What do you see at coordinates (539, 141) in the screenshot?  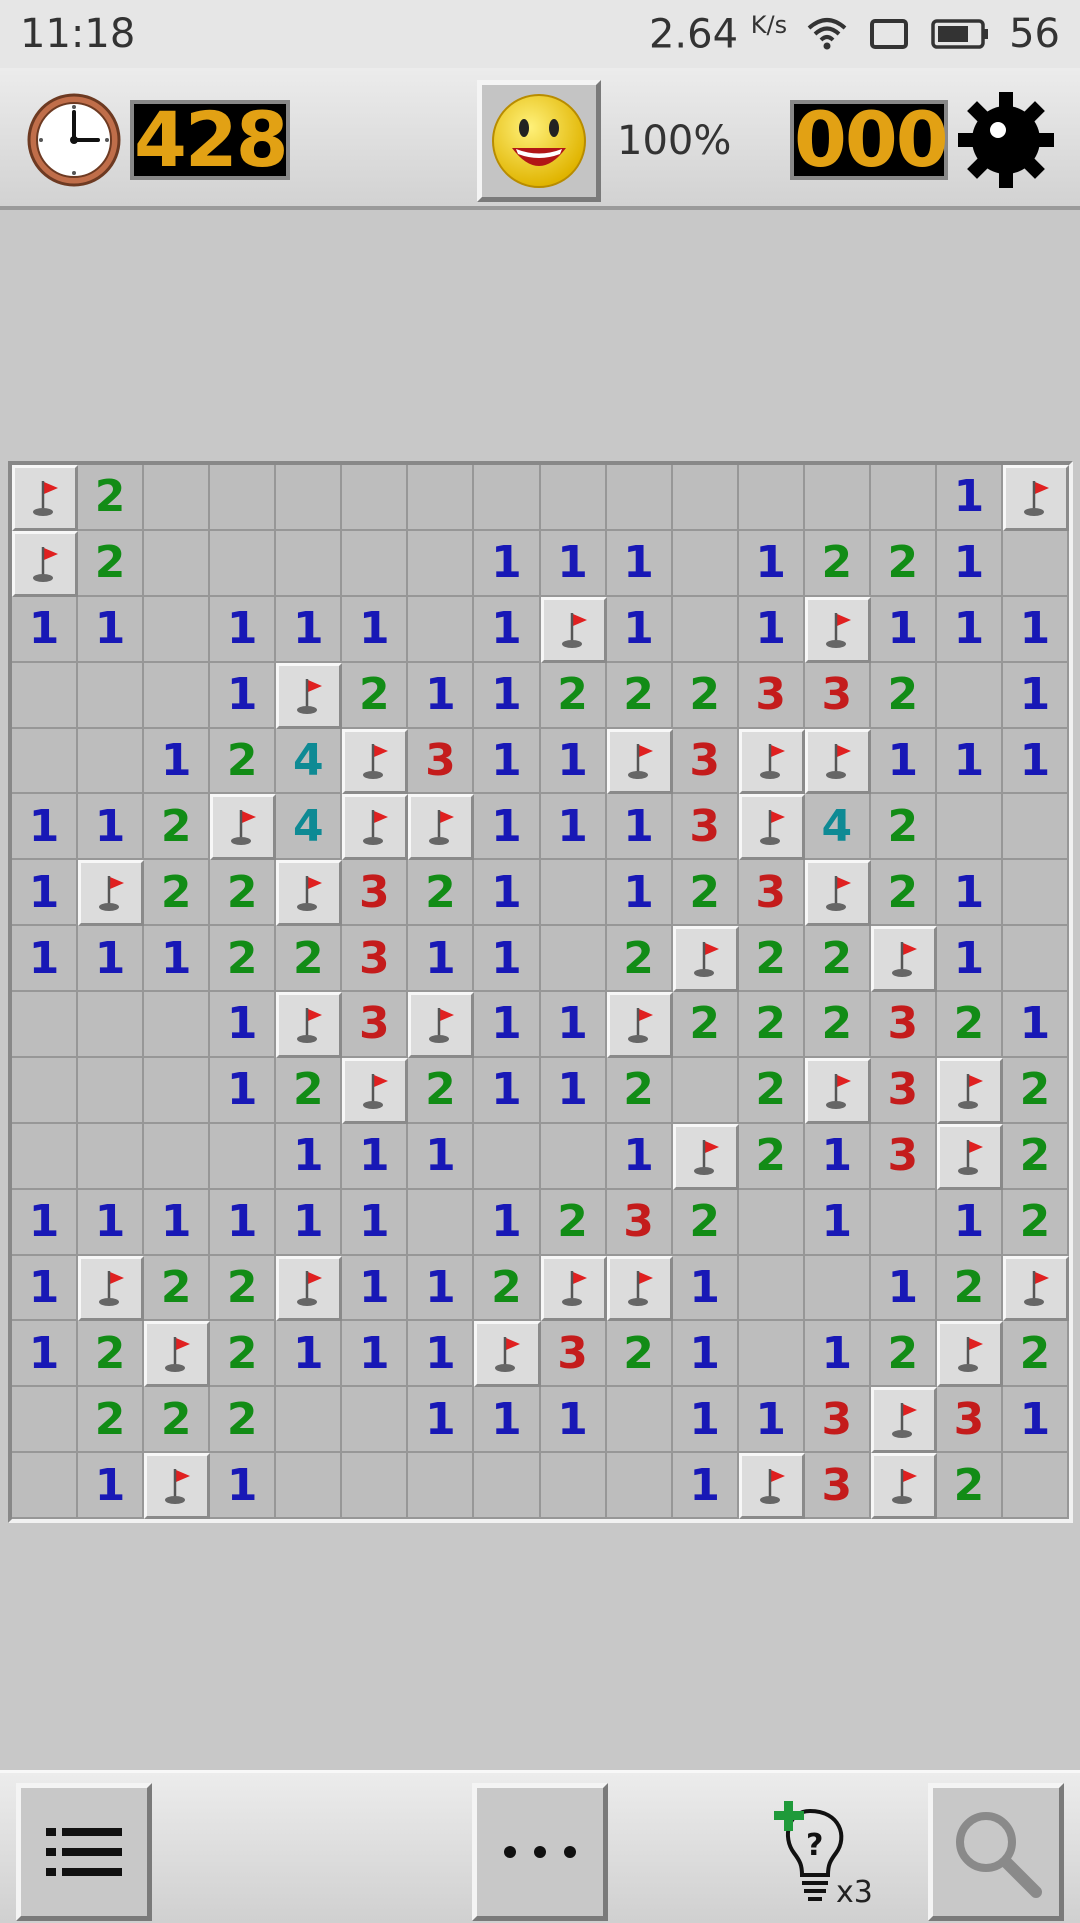 I see `new-game-smiley-button` at bounding box center [539, 141].